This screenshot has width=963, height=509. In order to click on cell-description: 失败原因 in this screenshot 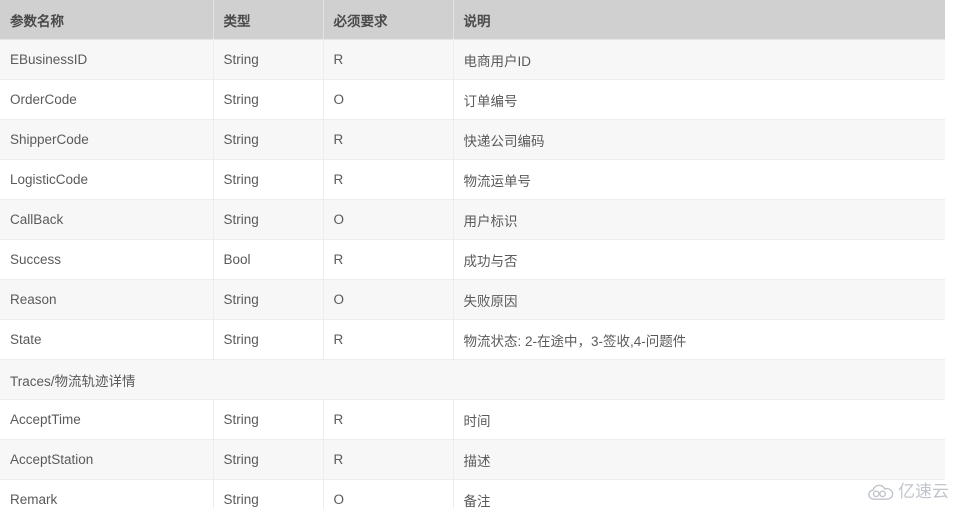, I will do `click(699, 299)`.